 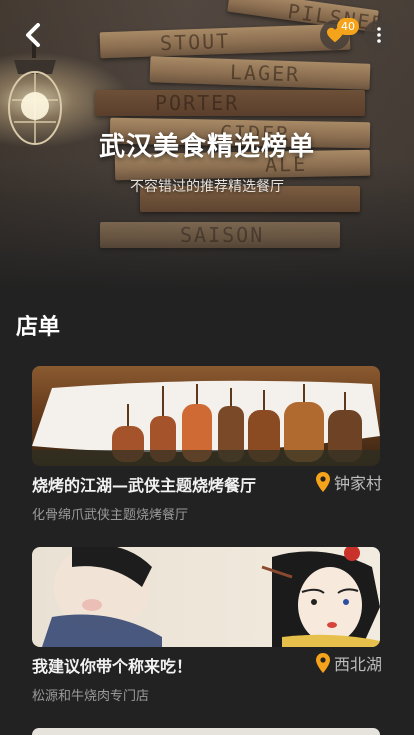 I want to click on restaurant-location: 钟家村, so click(x=348, y=482).